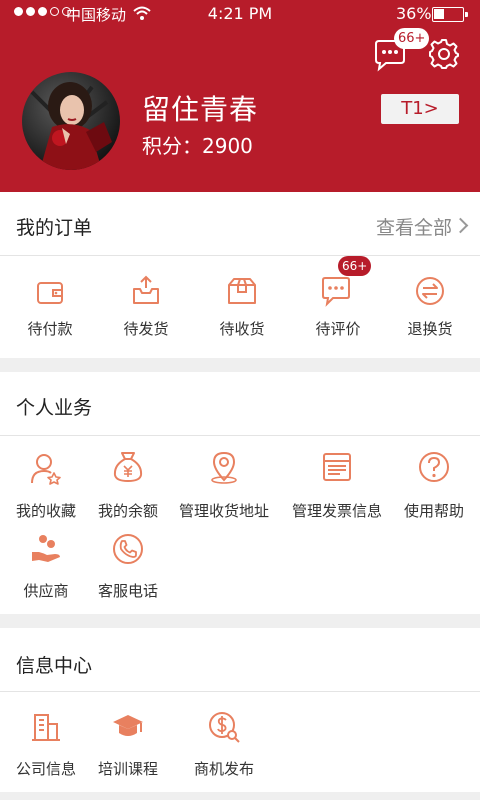  Describe the element at coordinates (128, 549) in the screenshot. I see `phone-icon` at that location.